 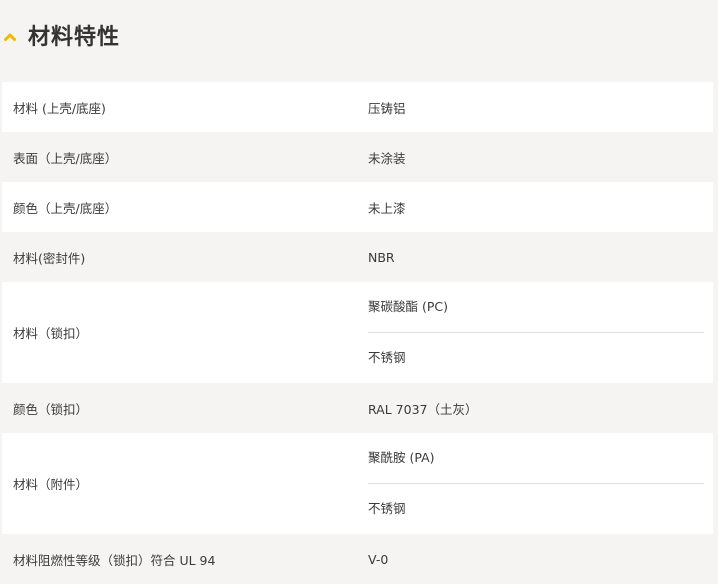 I want to click on property-label: 颜色（上壳/底座）, so click(x=65, y=208).